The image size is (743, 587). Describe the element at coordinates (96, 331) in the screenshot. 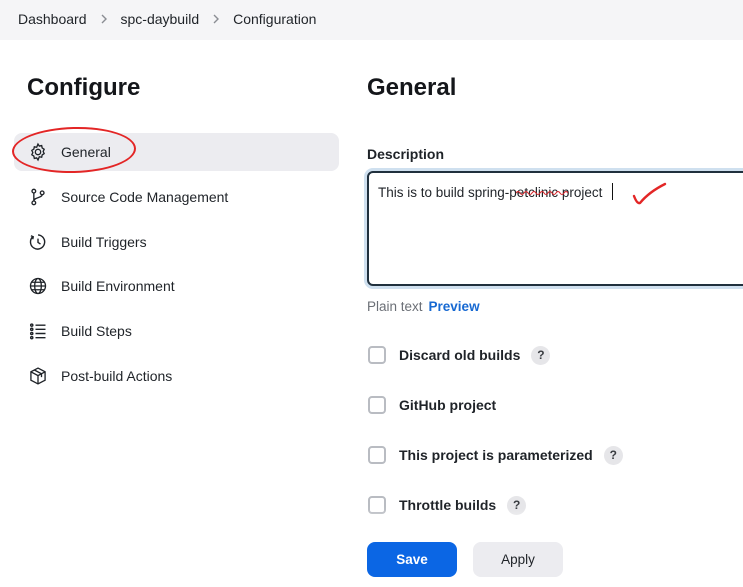

I see `sidebar-item-label: Build Steps` at that location.